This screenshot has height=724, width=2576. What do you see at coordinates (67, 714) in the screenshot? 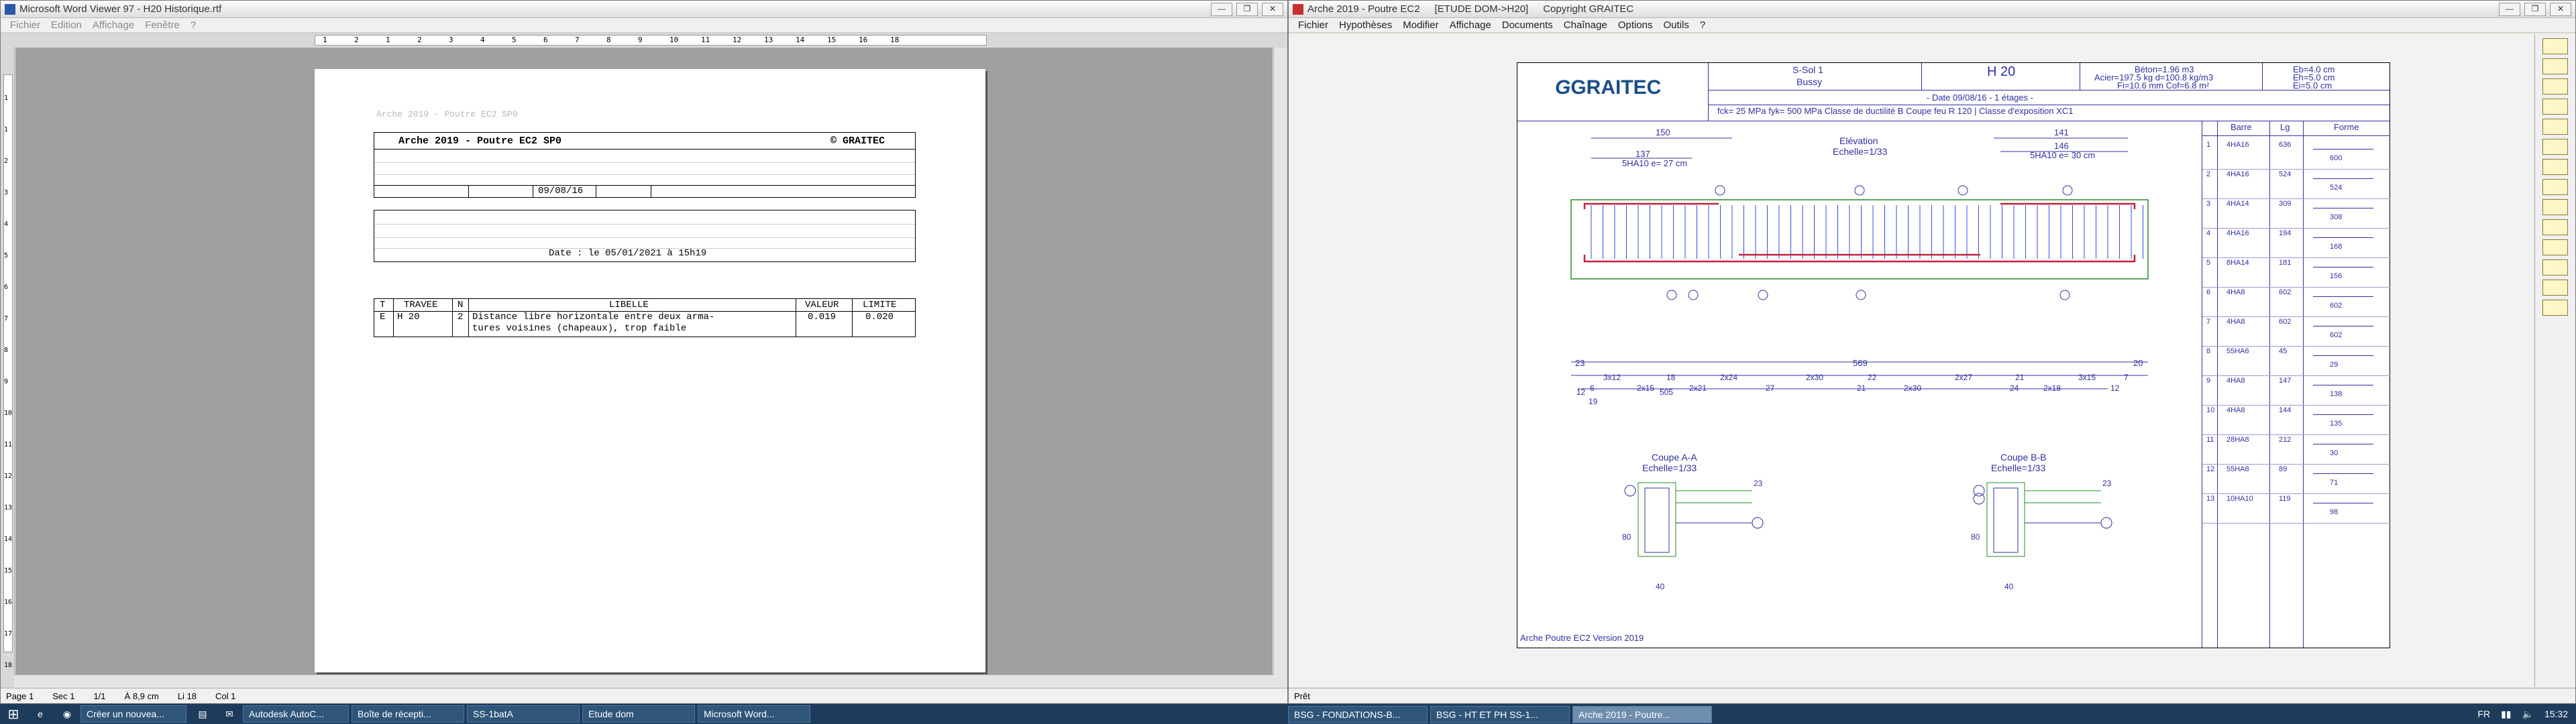
I see `chrome-icon: ◉` at bounding box center [67, 714].